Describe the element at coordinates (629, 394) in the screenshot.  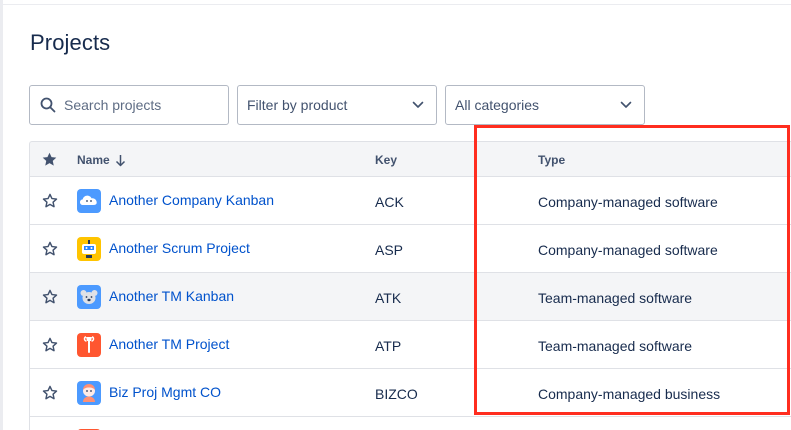
I see `project-type: Company-managed business` at that location.